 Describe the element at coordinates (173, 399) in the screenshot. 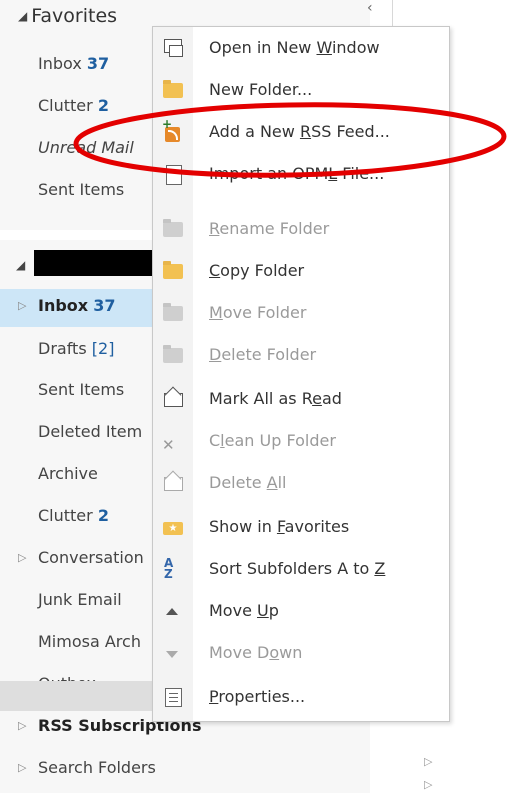

I see `envelope-open-icon` at that location.